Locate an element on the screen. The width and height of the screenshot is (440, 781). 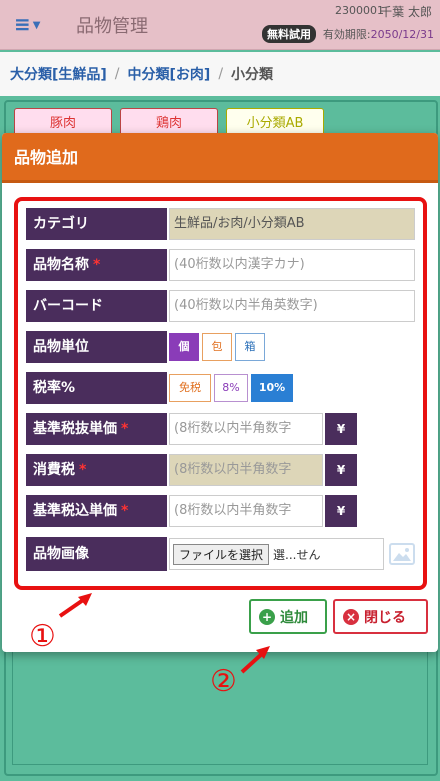
tax-row: 税率% 免税 8% 10% is located at coordinates (220, 388).